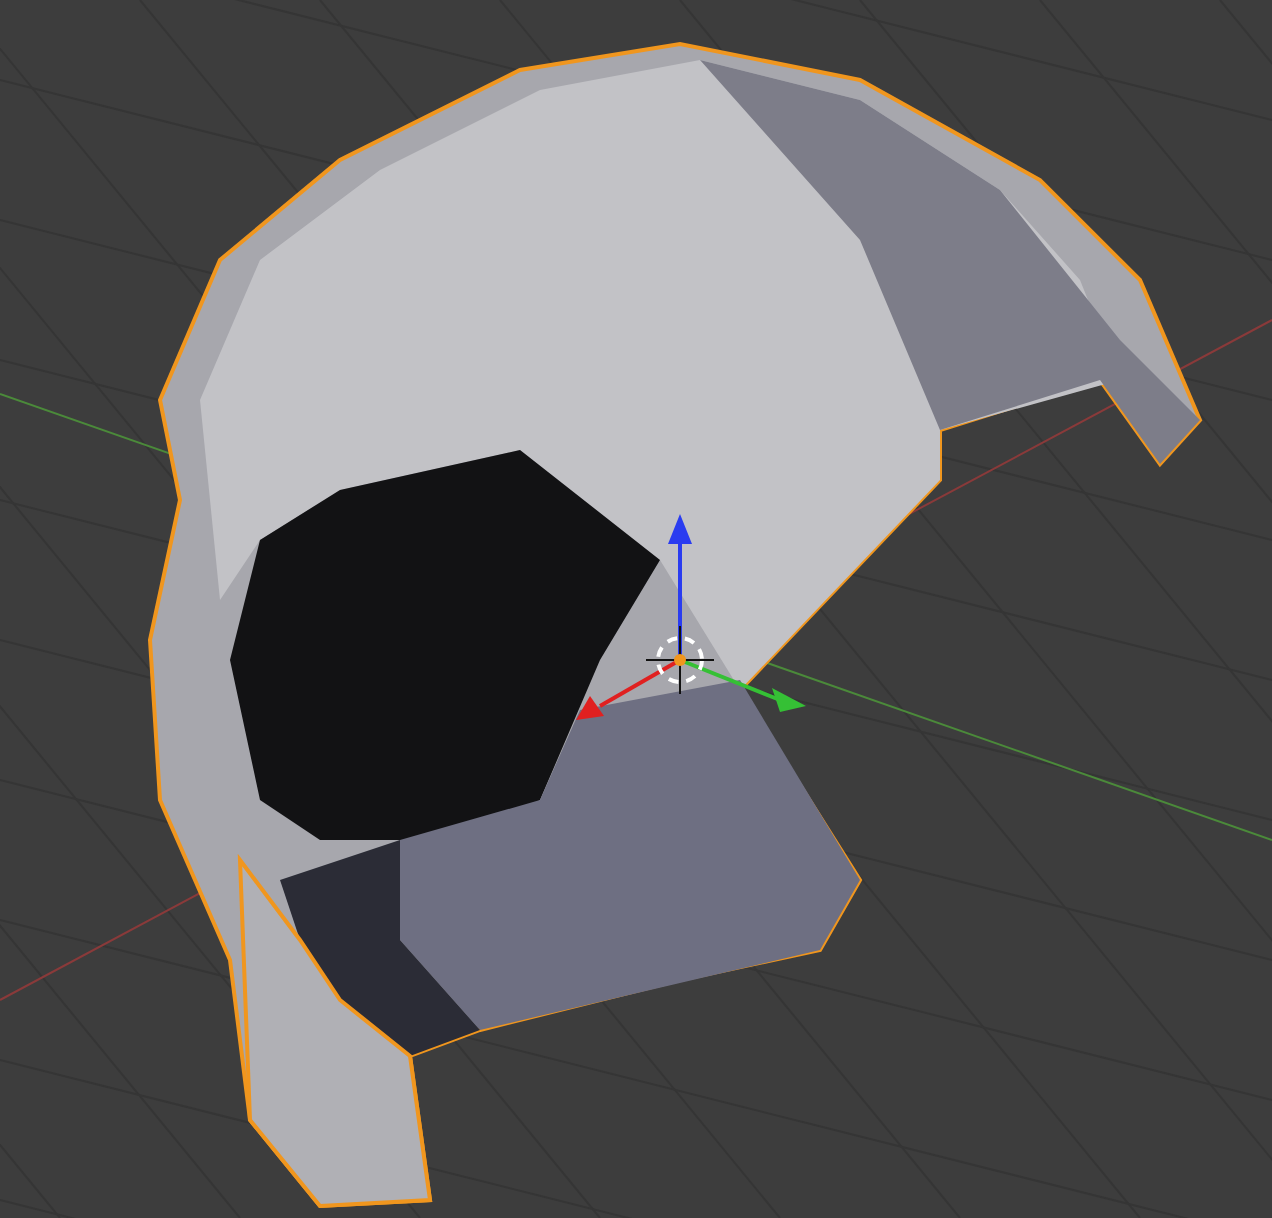  What do you see at coordinates (691, 617) in the screenshot?
I see `transform-gizmo-drawing` at bounding box center [691, 617].